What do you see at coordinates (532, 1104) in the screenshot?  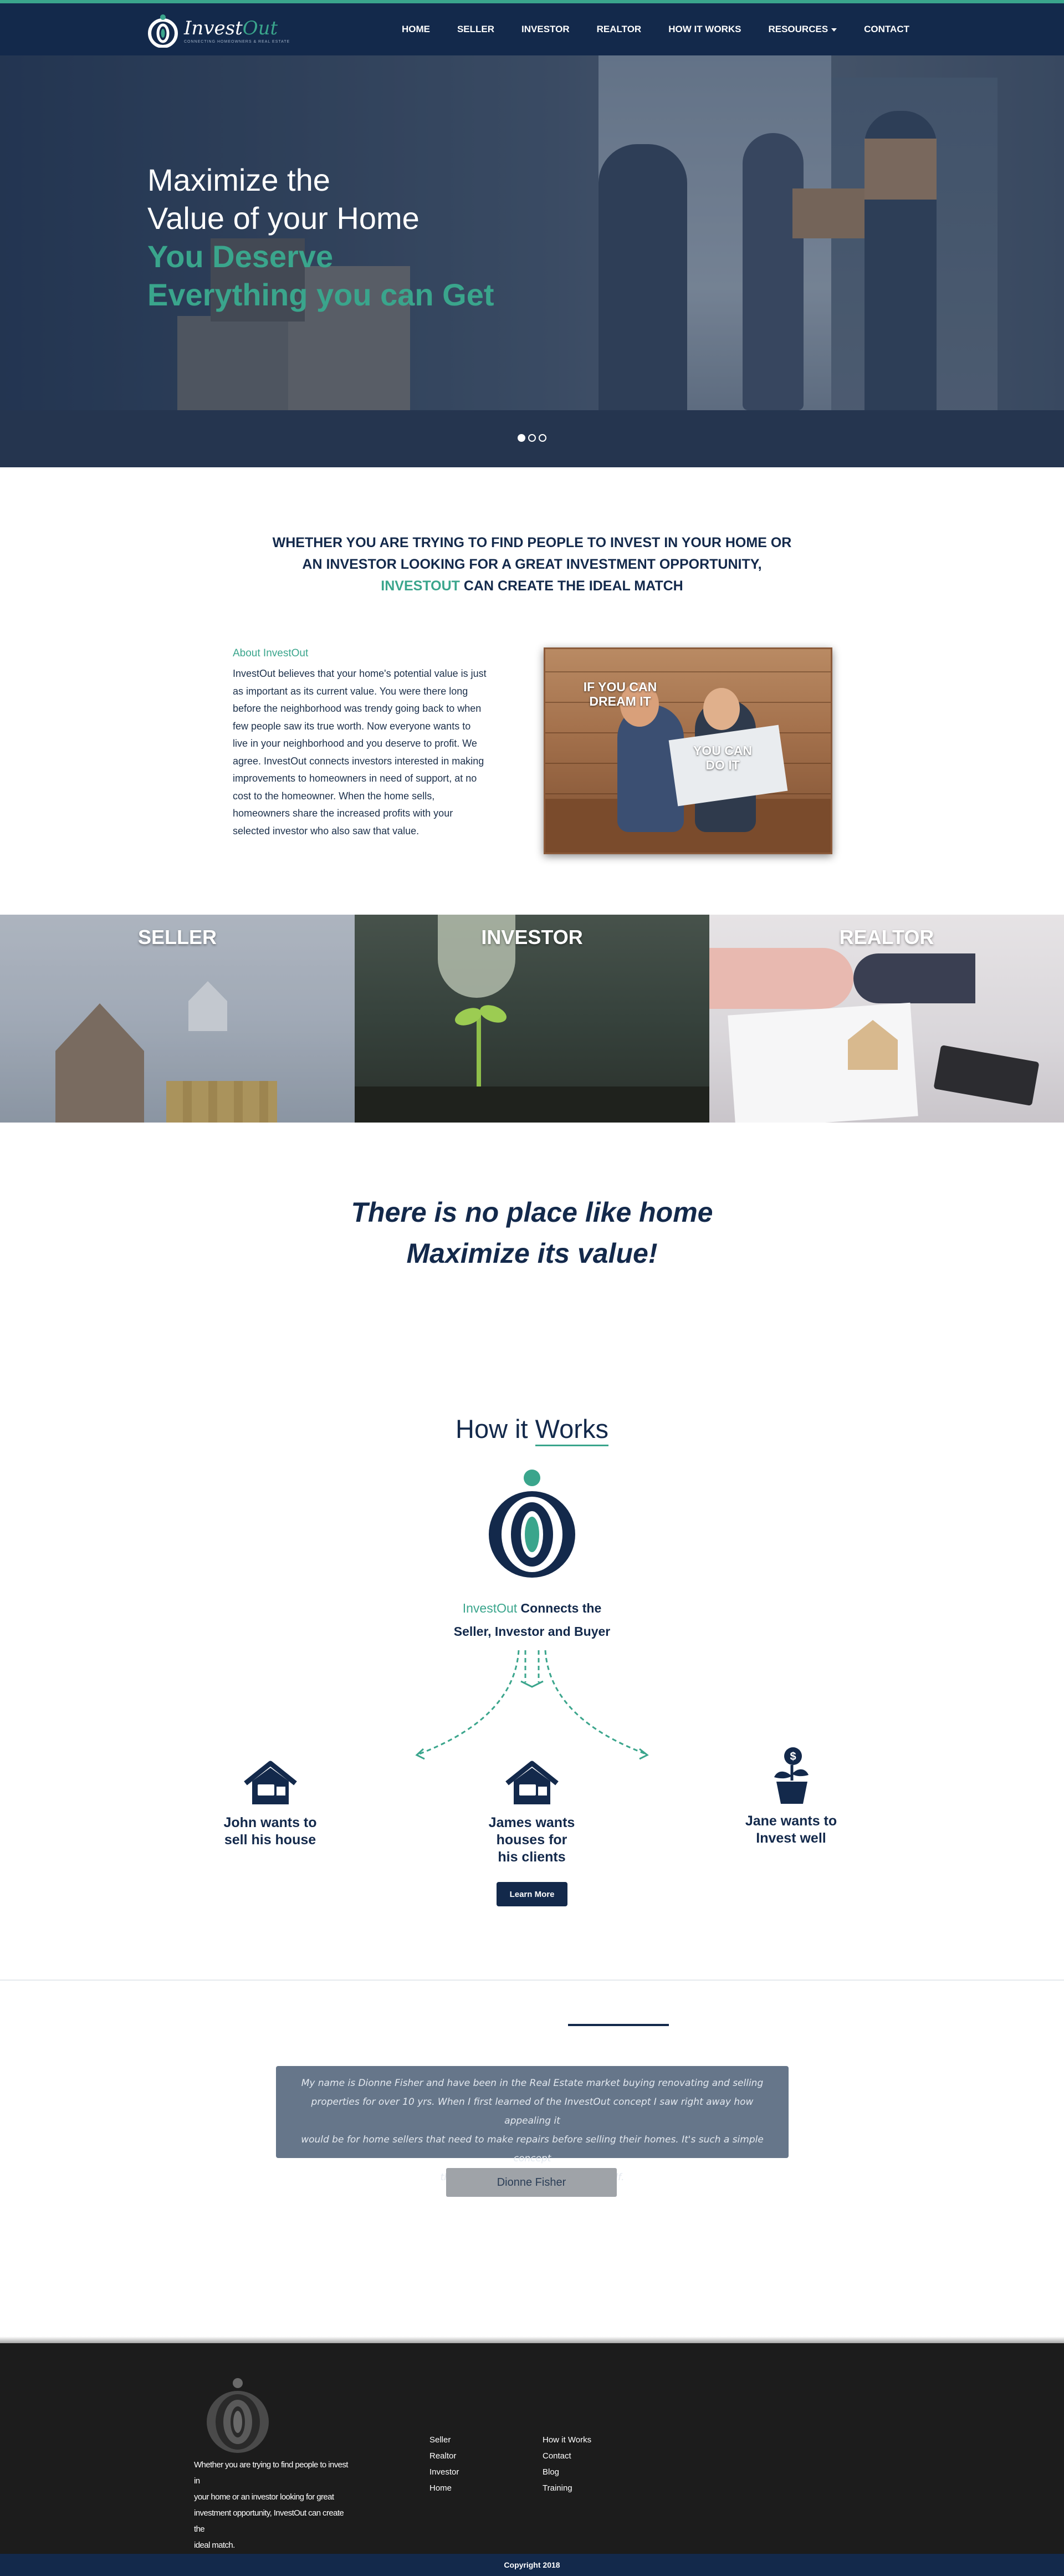 I see `soil-image` at bounding box center [532, 1104].